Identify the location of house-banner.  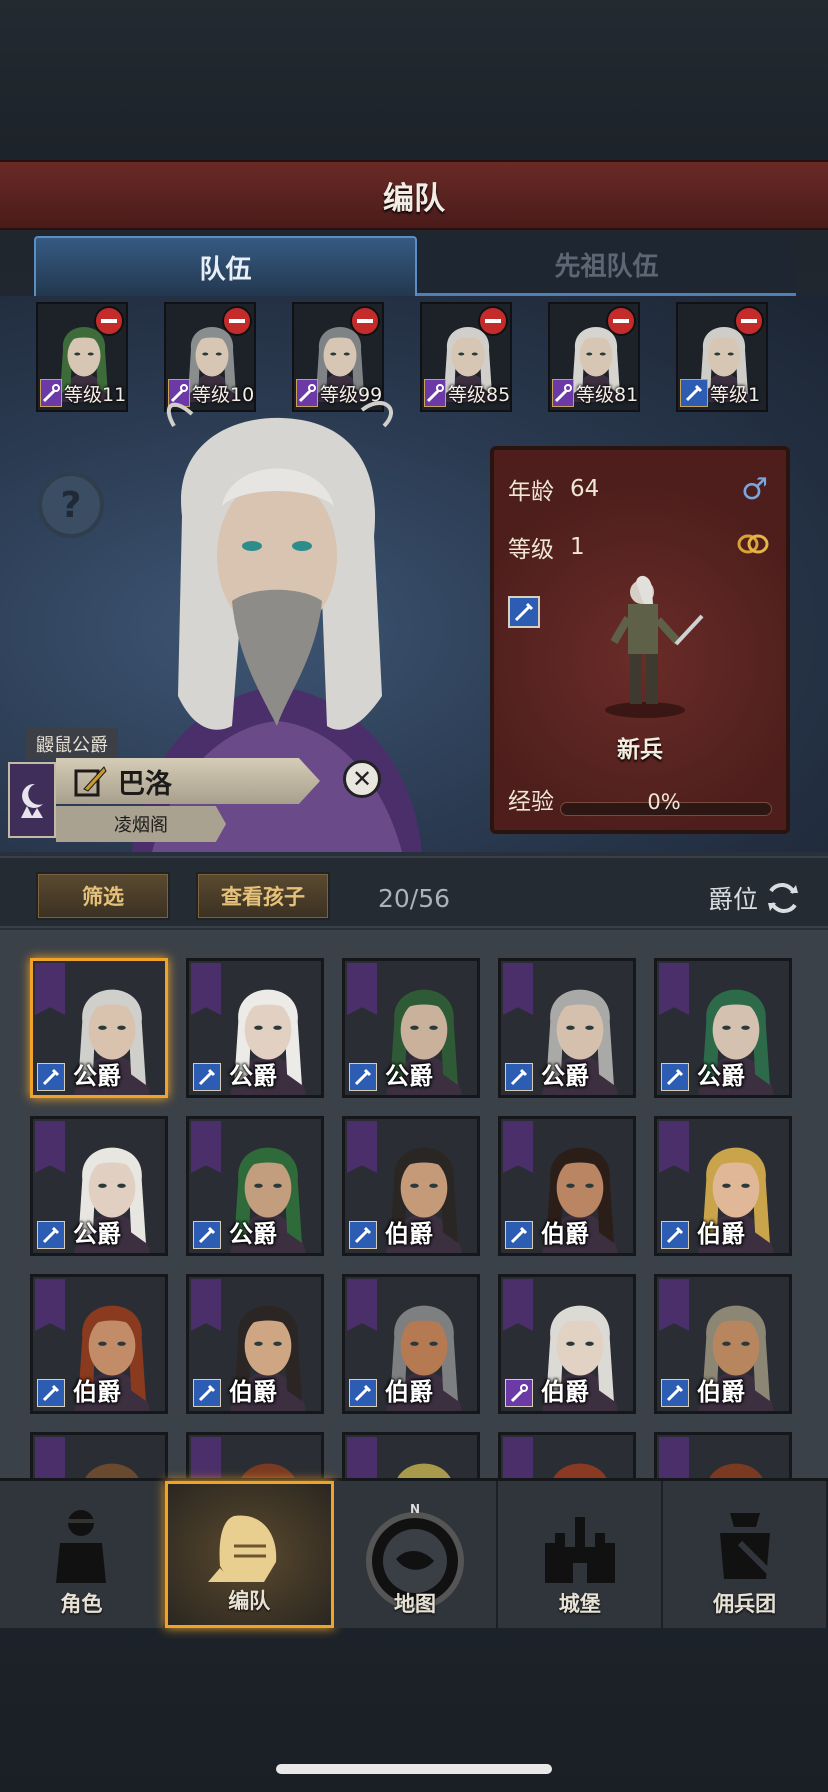
(32, 800).